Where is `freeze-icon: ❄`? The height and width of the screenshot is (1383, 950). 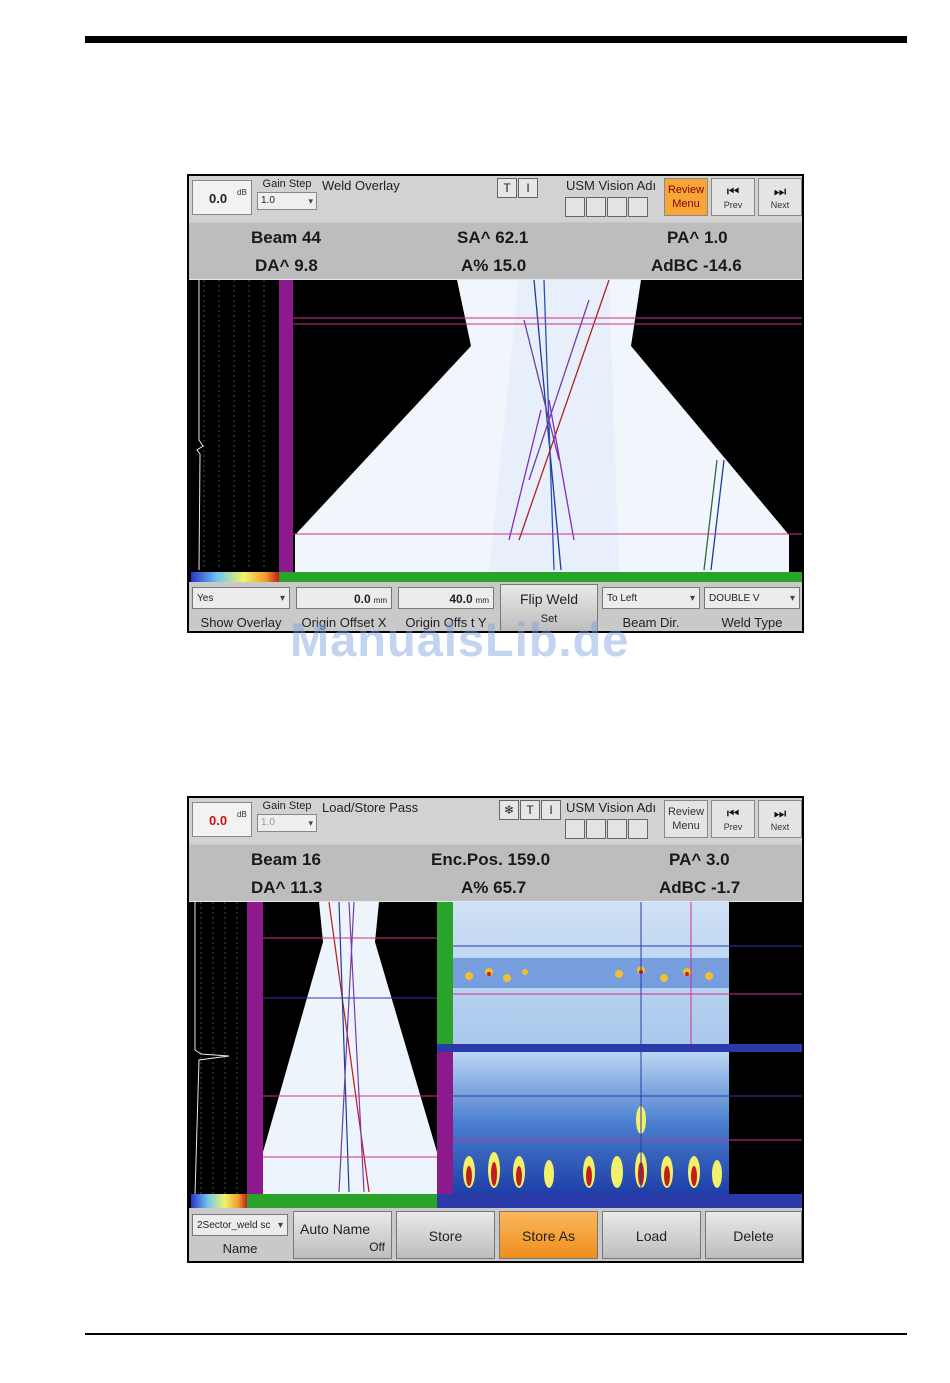 freeze-icon: ❄ is located at coordinates (509, 810).